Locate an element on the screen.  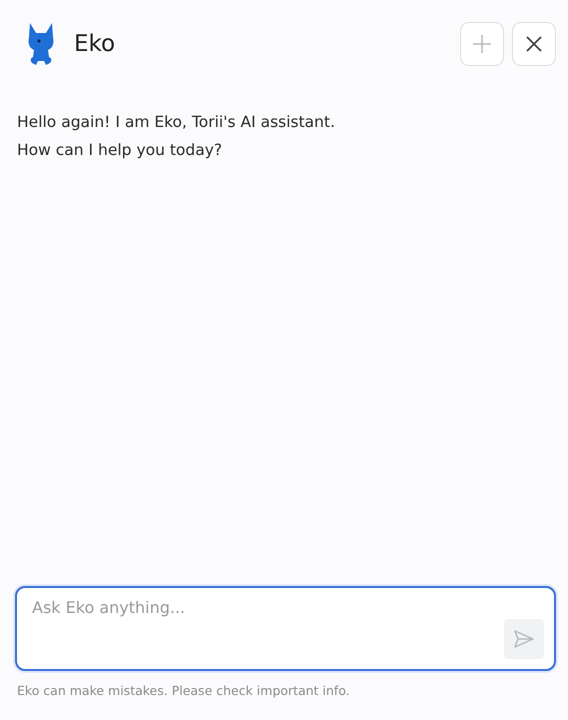
close-icon is located at coordinates (534, 44).